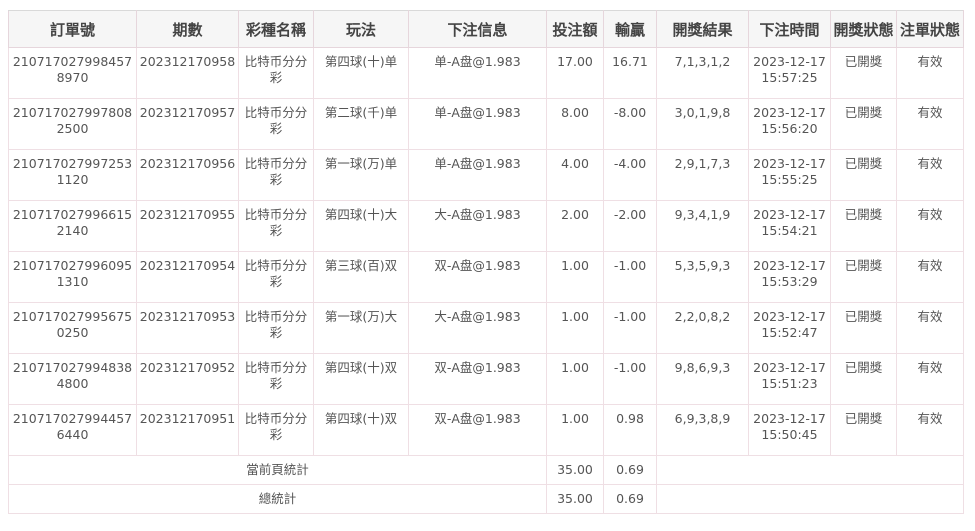  Describe the element at coordinates (187, 124) in the screenshot. I see `cell-period: 202312170957` at that location.